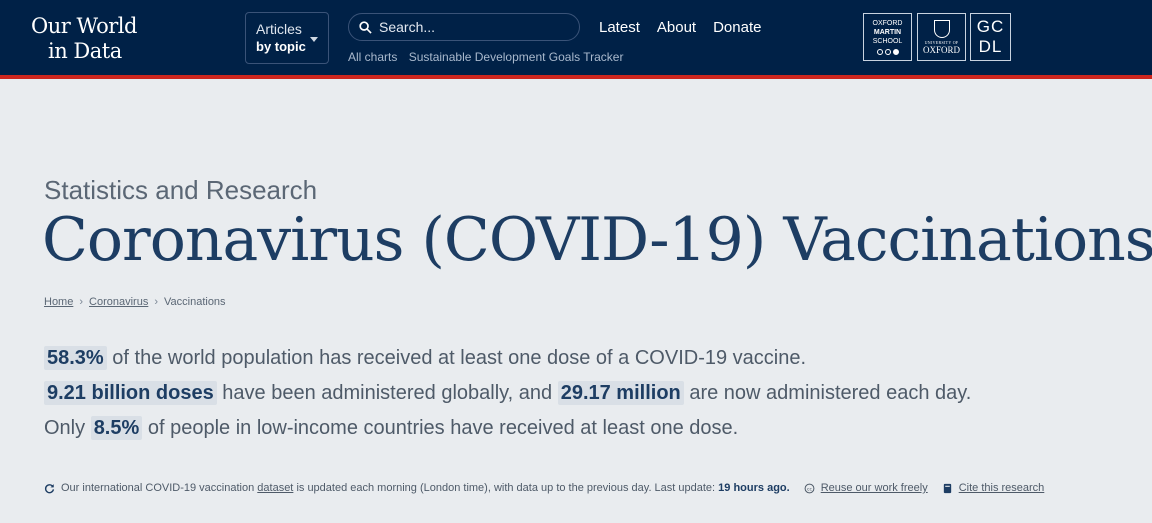  I want to click on stat-daily-doses: 29.17 million, so click(620, 393).